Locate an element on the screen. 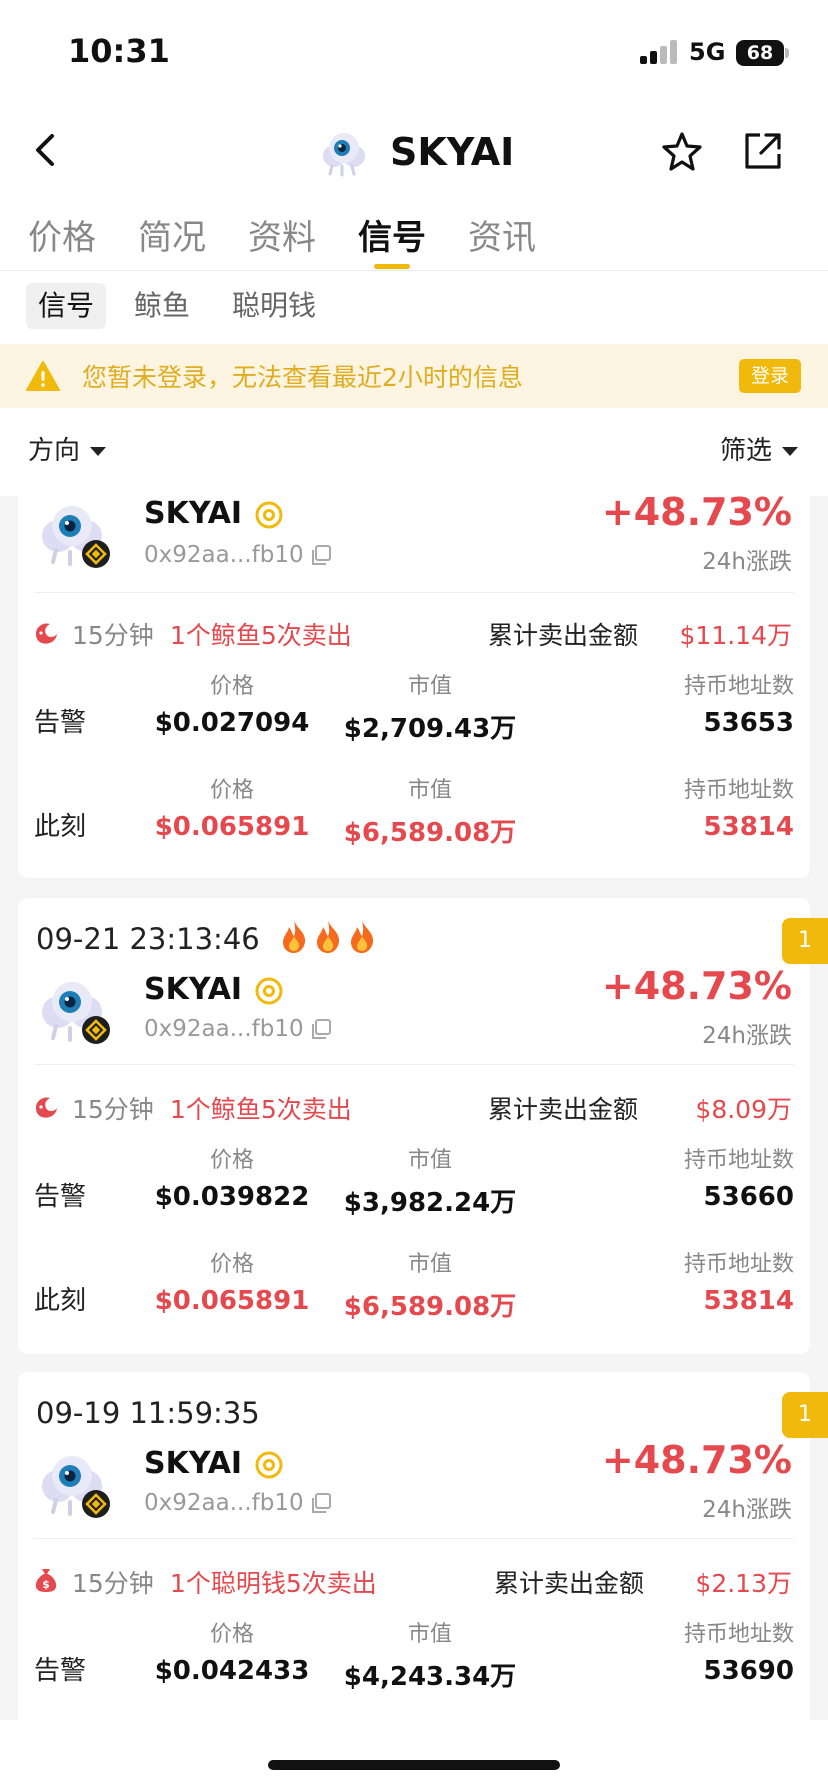 The height and width of the screenshot is (1792, 828). subtab-whales: 鲸鱼 is located at coordinates (162, 306).